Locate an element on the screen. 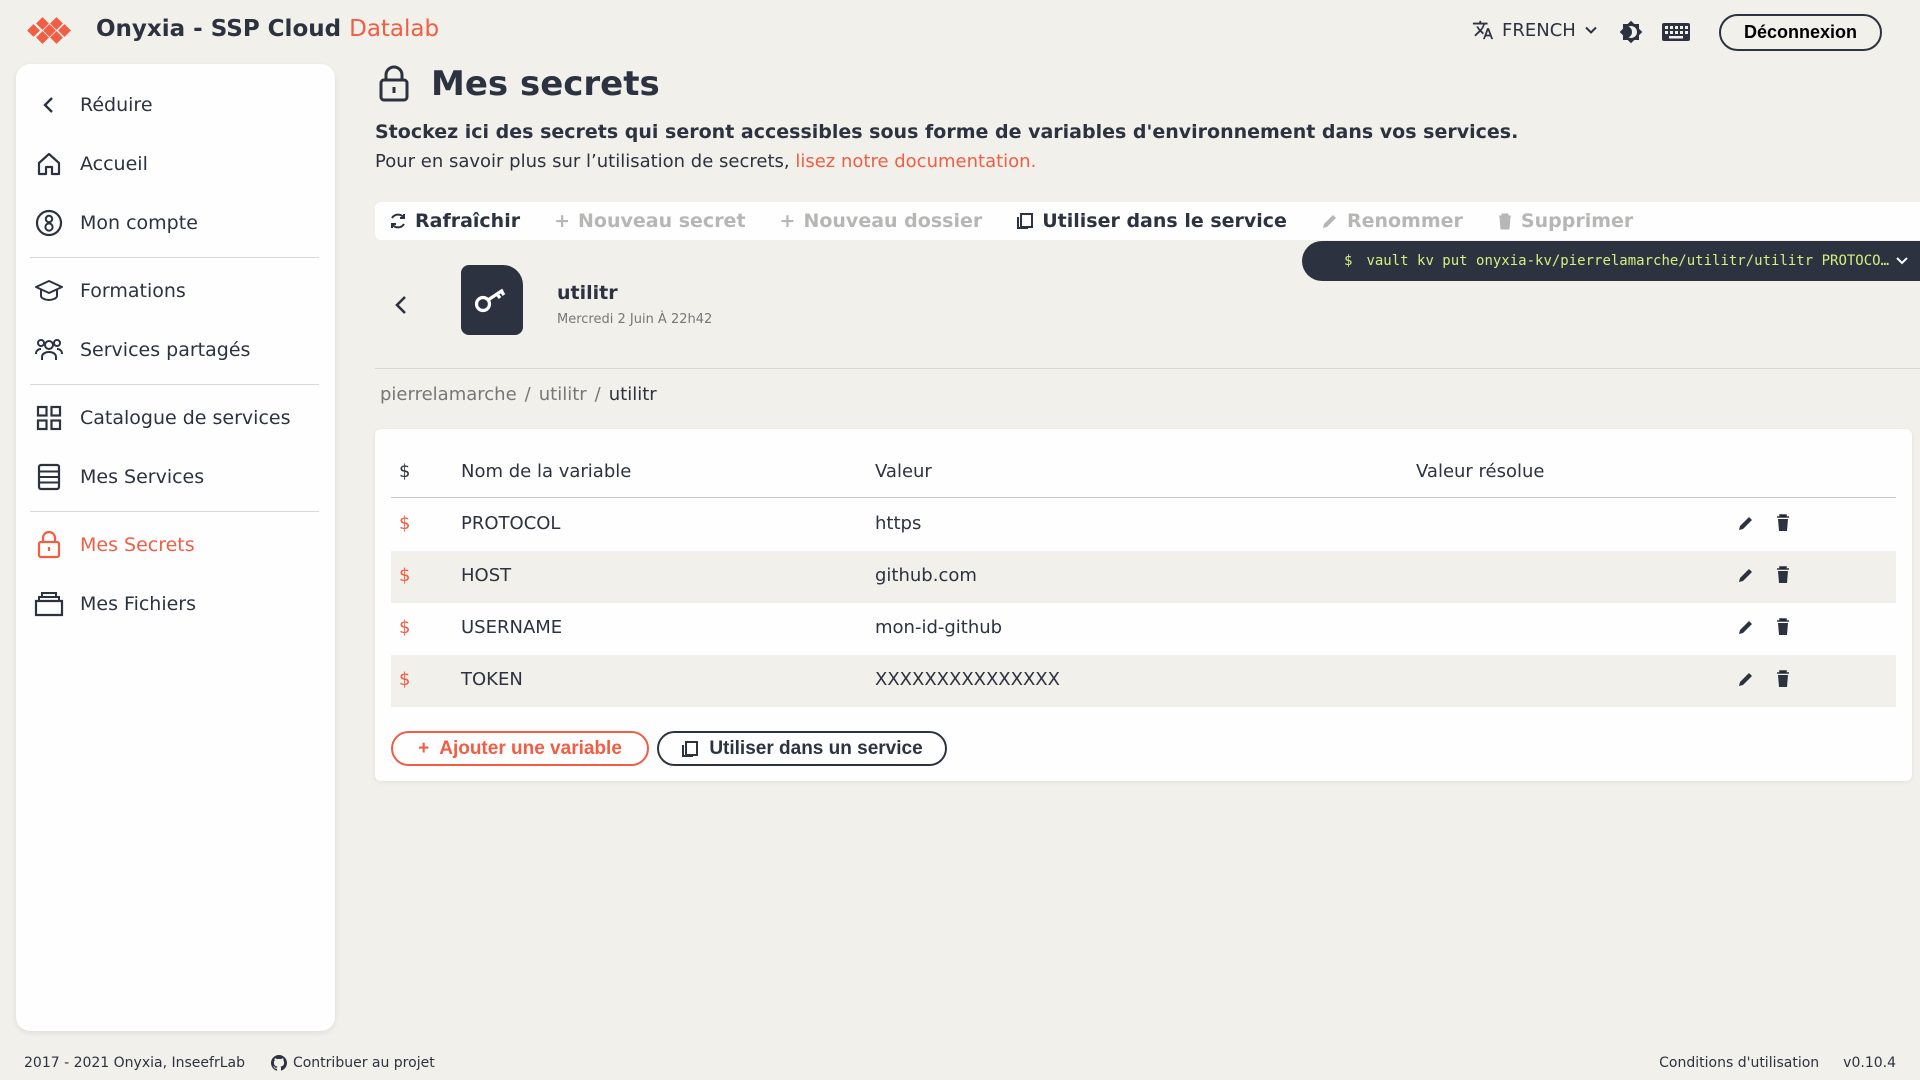 The height and width of the screenshot is (1080, 1920). sidebar-item-label: Mes Fichiers is located at coordinates (138, 604).